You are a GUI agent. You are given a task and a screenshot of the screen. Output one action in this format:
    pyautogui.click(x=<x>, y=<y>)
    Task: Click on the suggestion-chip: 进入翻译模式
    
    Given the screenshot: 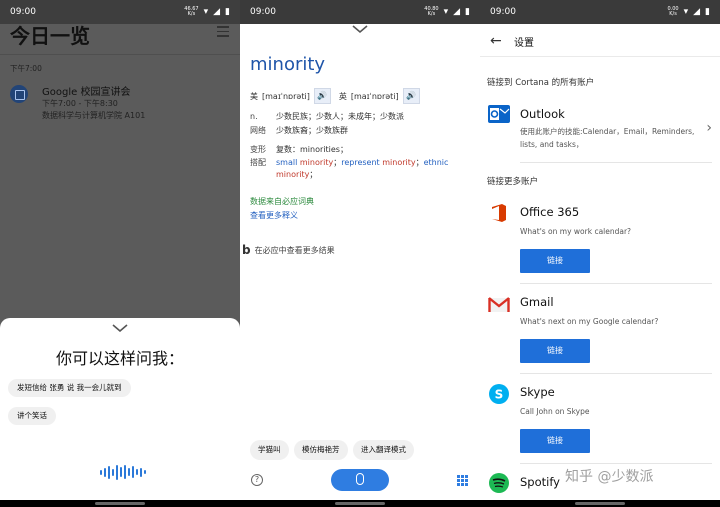 What is the action you would take?
    pyautogui.click(x=383, y=450)
    